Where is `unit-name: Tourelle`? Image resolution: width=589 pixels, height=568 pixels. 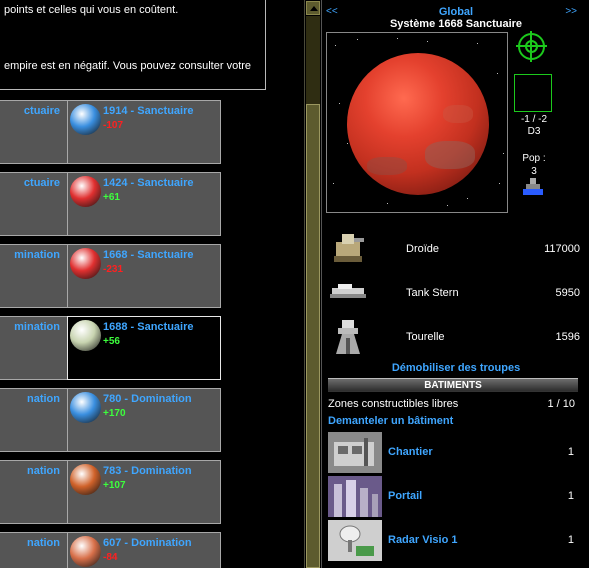 unit-name: Tourelle is located at coordinates (425, 337).